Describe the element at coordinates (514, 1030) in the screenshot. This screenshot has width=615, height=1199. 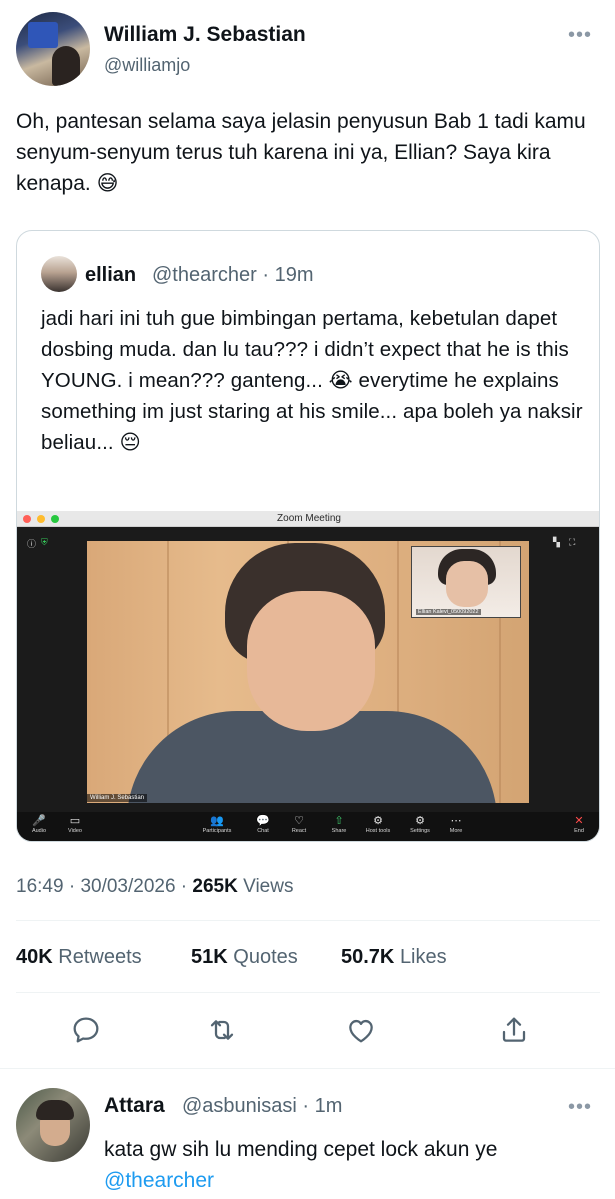
I see `share-icon` at that location.